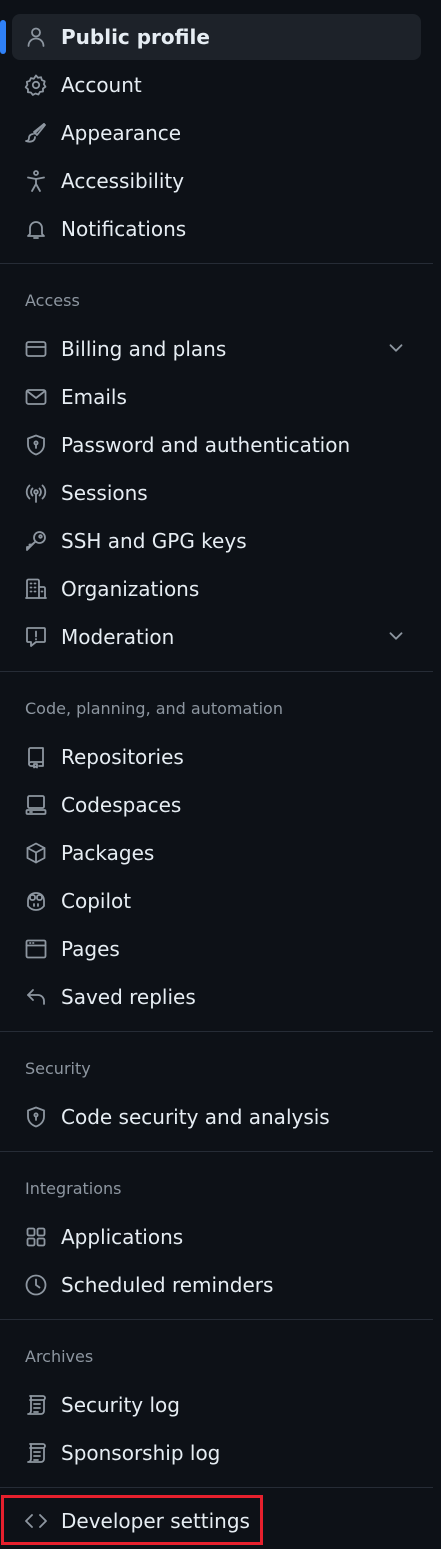 The height and width of the screenshot is (1549, 441). What do you see at coordinates (216, 397) in the screenshot?
I see `nav-item-emails: Emails` at bounding box center [216, 397].